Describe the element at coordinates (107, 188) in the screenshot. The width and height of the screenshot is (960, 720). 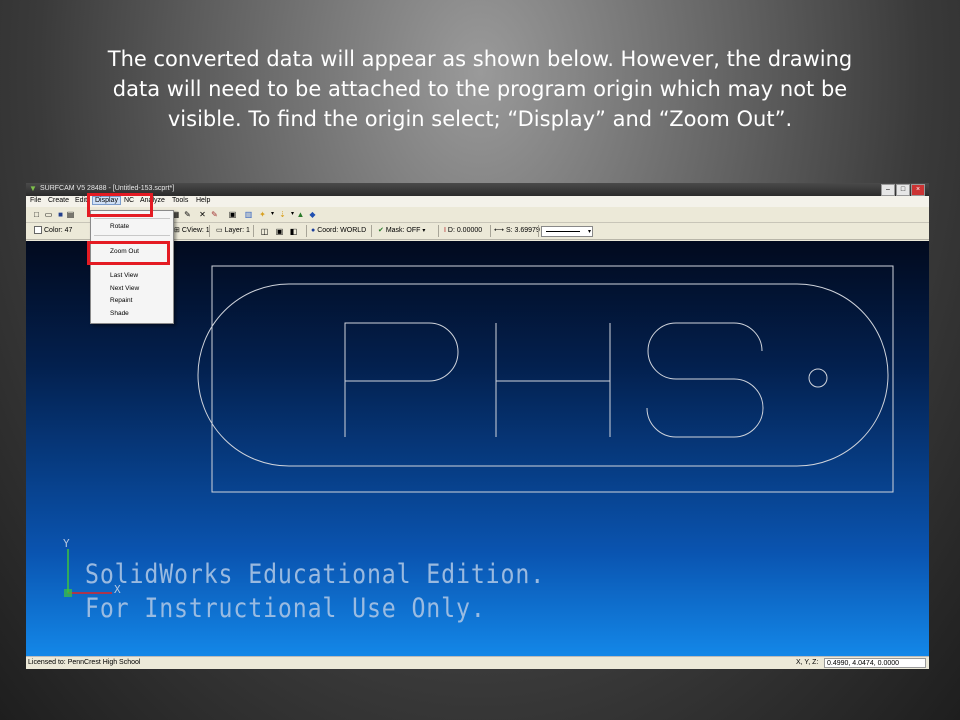
I see `window-title: SURFCAM V5 28488 - [Untitled-153.scprt*]` at that location.